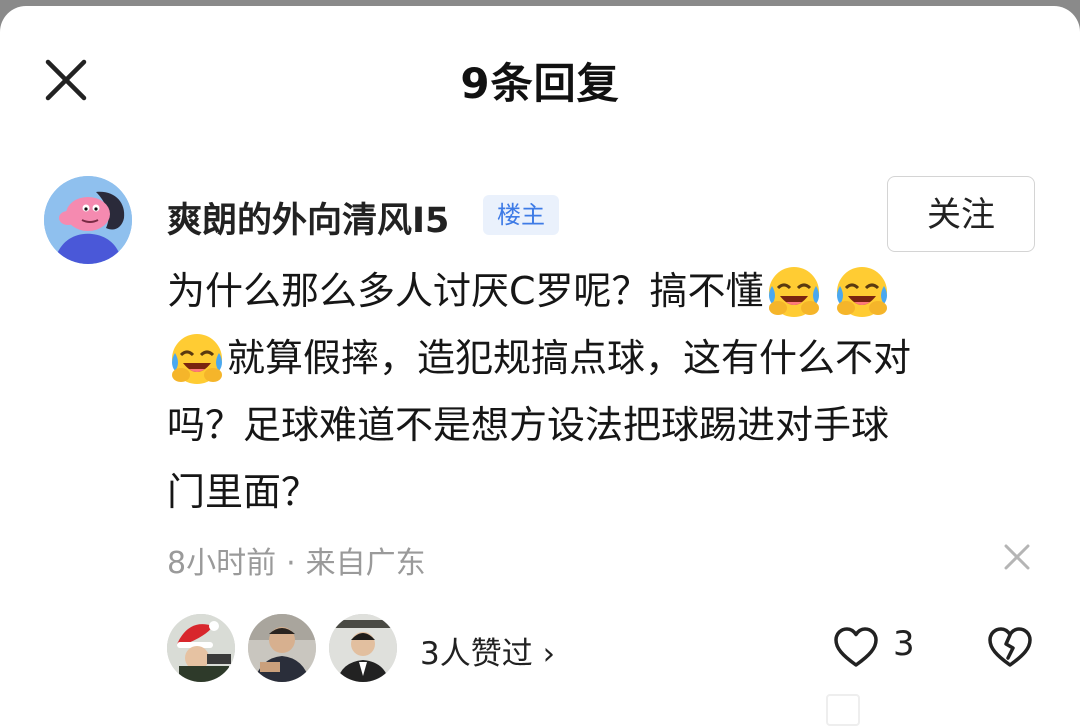 The height and width of the screenshot is (728, 1080). Describe the element at coordinates (476, 654) in the screenshot. I see `likes-summary: 3人赞过` at that location.